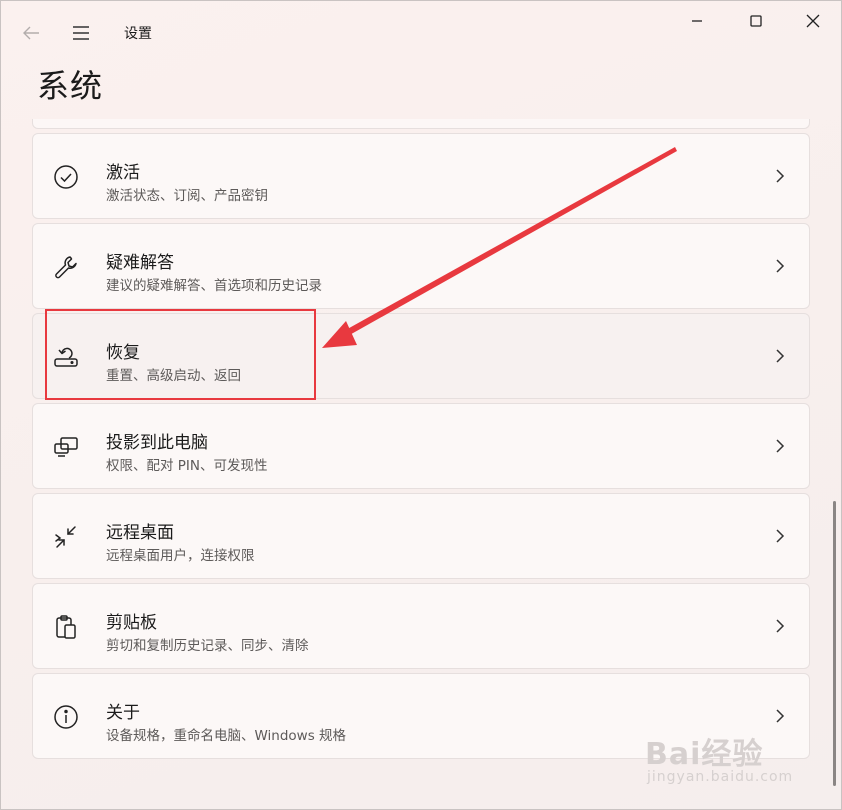 The width and height of the screenshot is (842, 810). What do you see at coordinates (421, 31) in the screenshot?
I see `title-bar: 设置` at bounding box center [421, 31].